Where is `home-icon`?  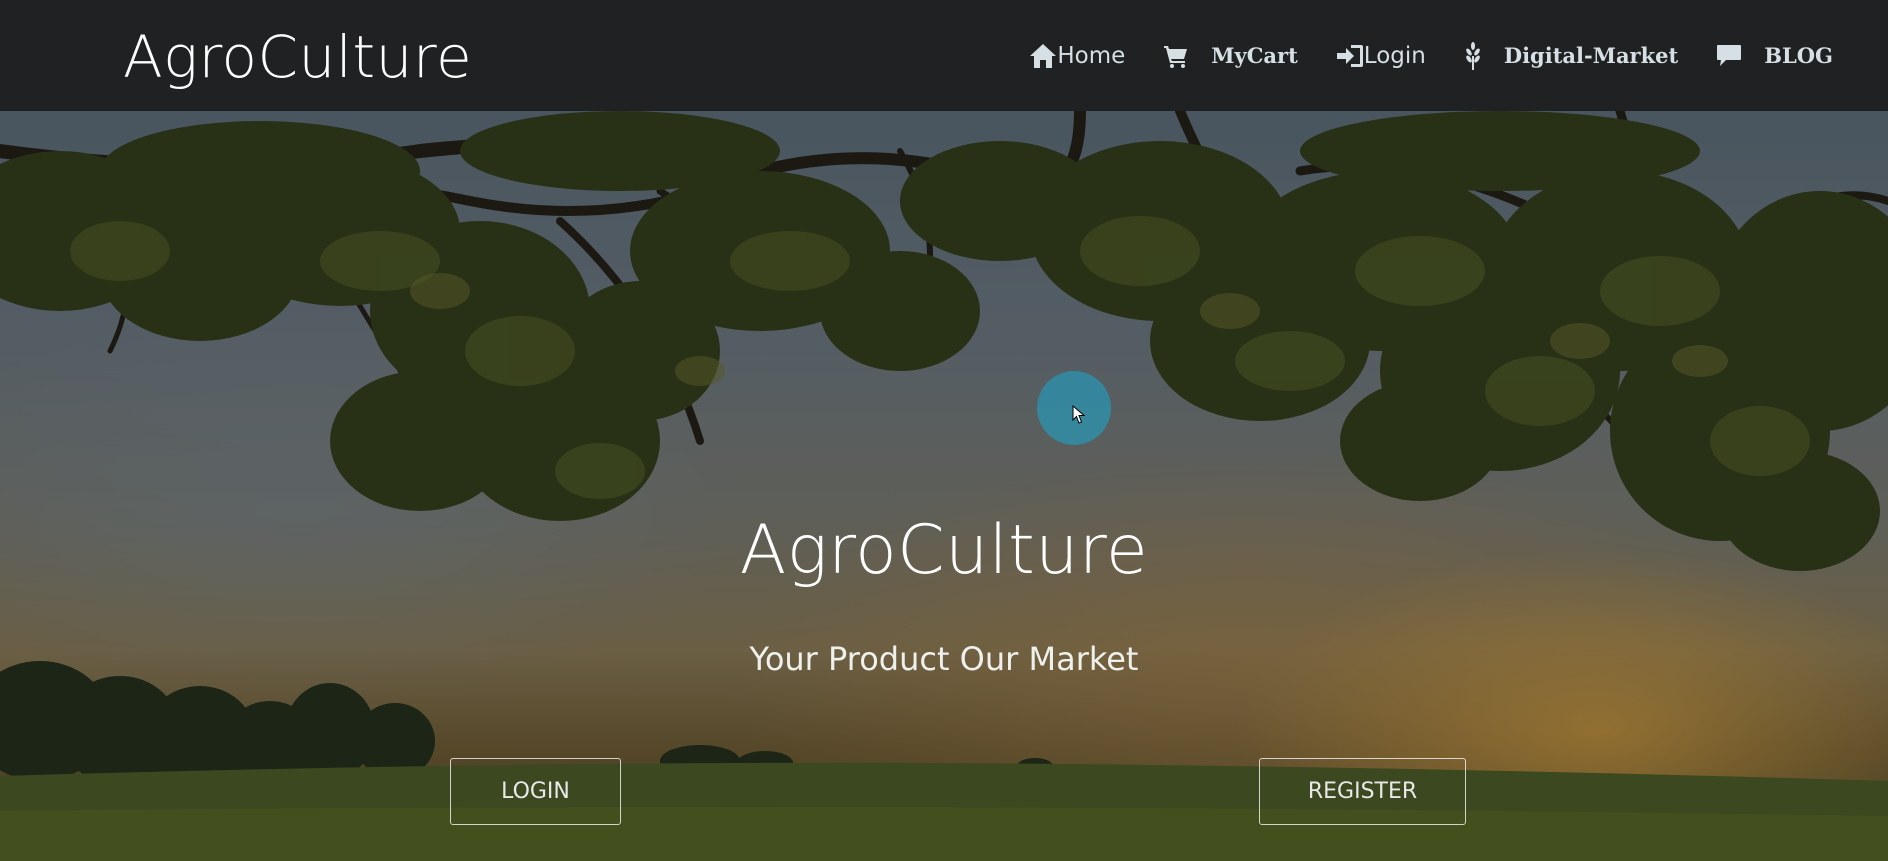 home-icon is located at coordinates (1043, 56).